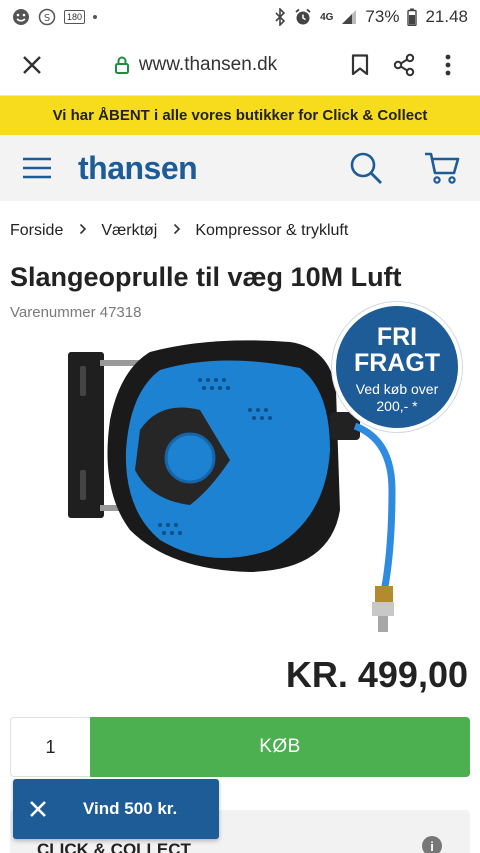 This screenshot has height=853, width=480. I want to click on alarm-icon, so click(303, 17).